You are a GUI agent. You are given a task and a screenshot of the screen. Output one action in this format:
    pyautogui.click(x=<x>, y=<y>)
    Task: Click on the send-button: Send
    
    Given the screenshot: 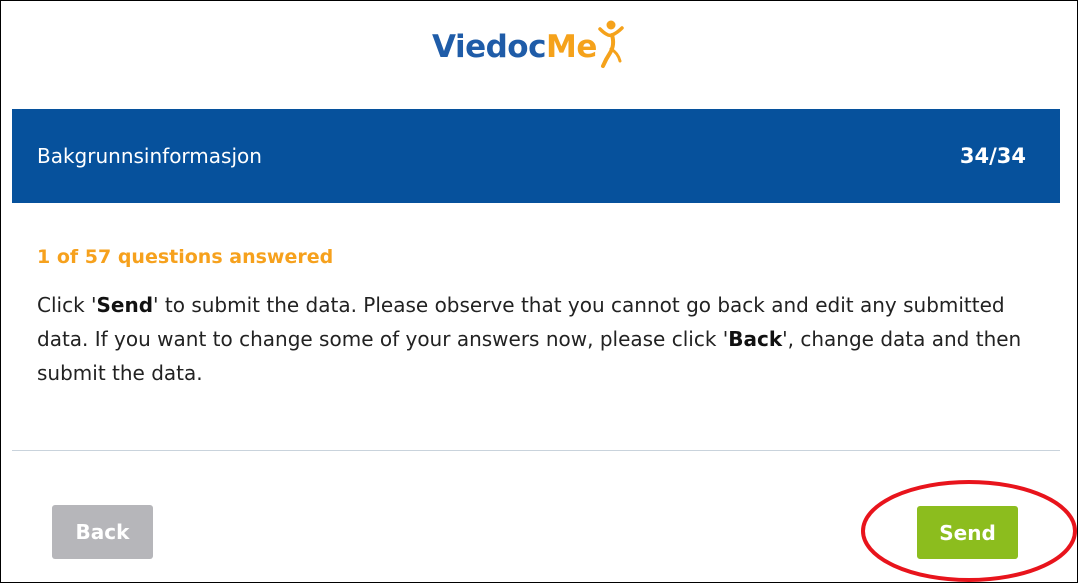 What is the action you would take?
    pyautogui.click(x=967, y=532)
    